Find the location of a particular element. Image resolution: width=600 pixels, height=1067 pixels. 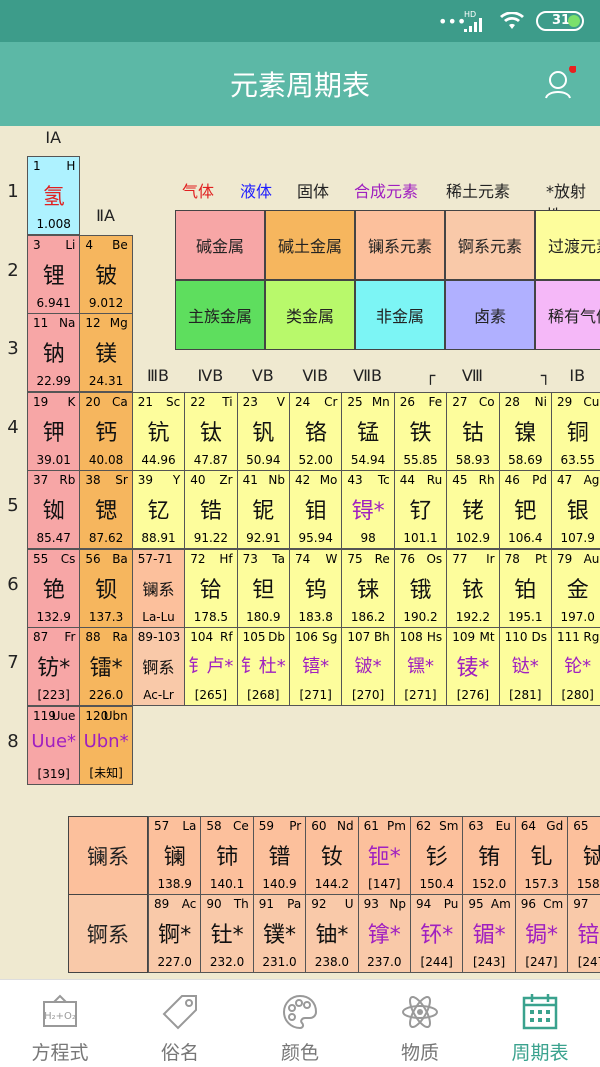

tab-atom: 物质 is located at coordinates (420, 1023).